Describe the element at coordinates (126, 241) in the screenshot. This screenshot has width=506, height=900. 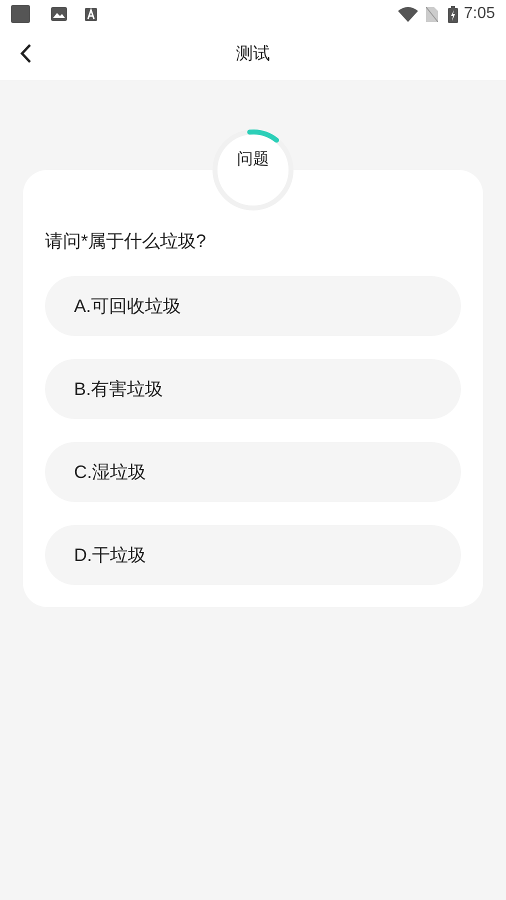
I see `question-text: 请问*属于什么垃圾?` at that location.